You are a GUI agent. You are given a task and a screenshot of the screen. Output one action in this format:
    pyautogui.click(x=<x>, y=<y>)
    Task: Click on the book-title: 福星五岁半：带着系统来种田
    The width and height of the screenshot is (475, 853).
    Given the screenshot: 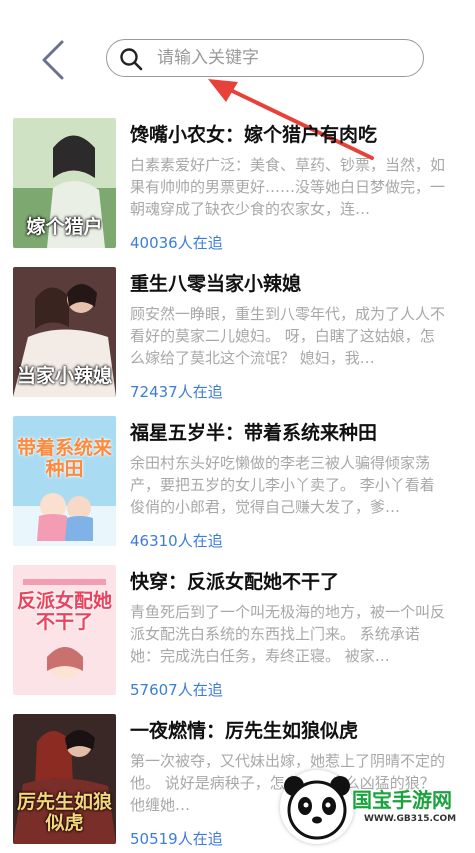 What is the action you would take?
    pyautogui.click(x=295, y=431)
    